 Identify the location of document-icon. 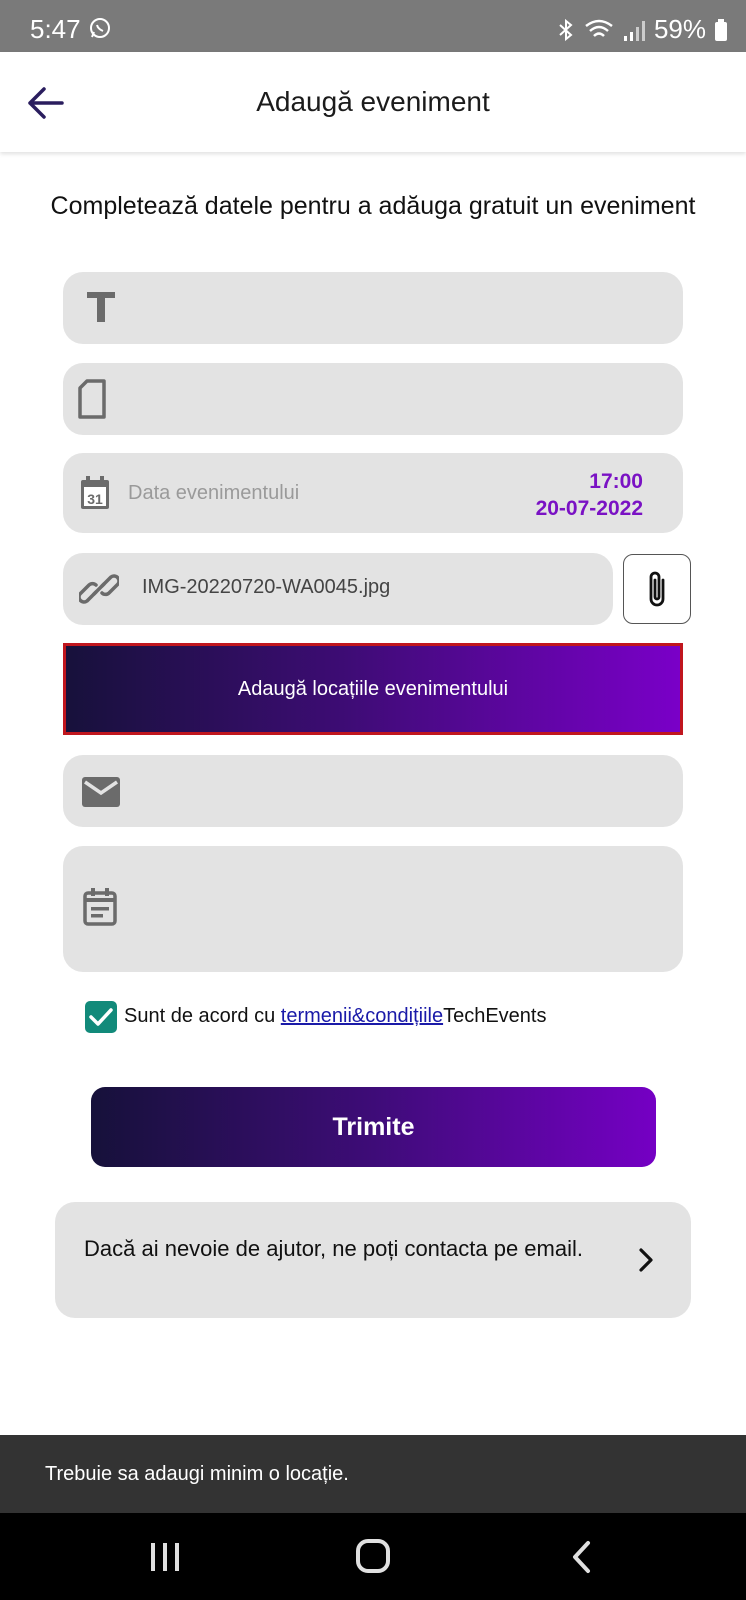
(92, 399).